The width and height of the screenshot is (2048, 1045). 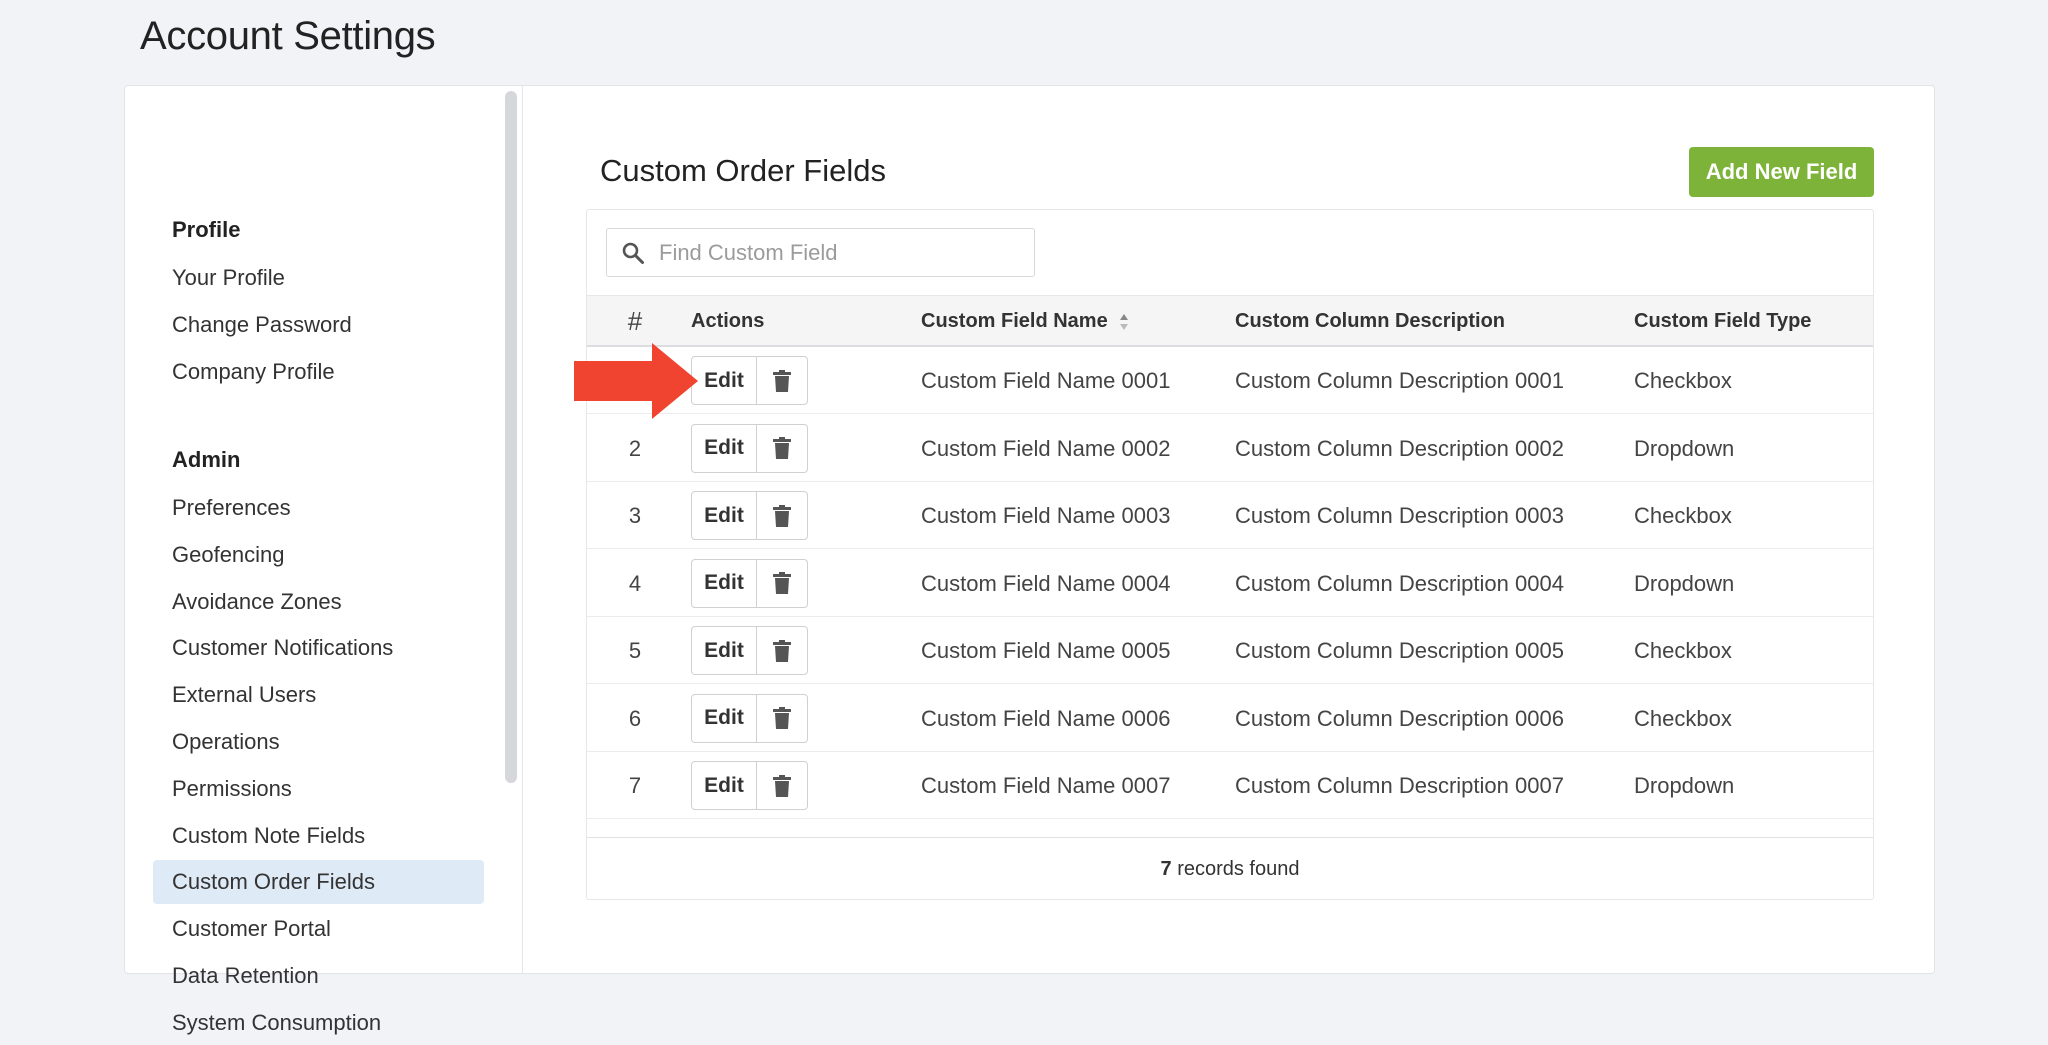 What do you see at coordinates (318, 1023) in the screenshot?
I see `sidebar-item-system-consumption: System Consumption` at bounding box center [318, 1023].